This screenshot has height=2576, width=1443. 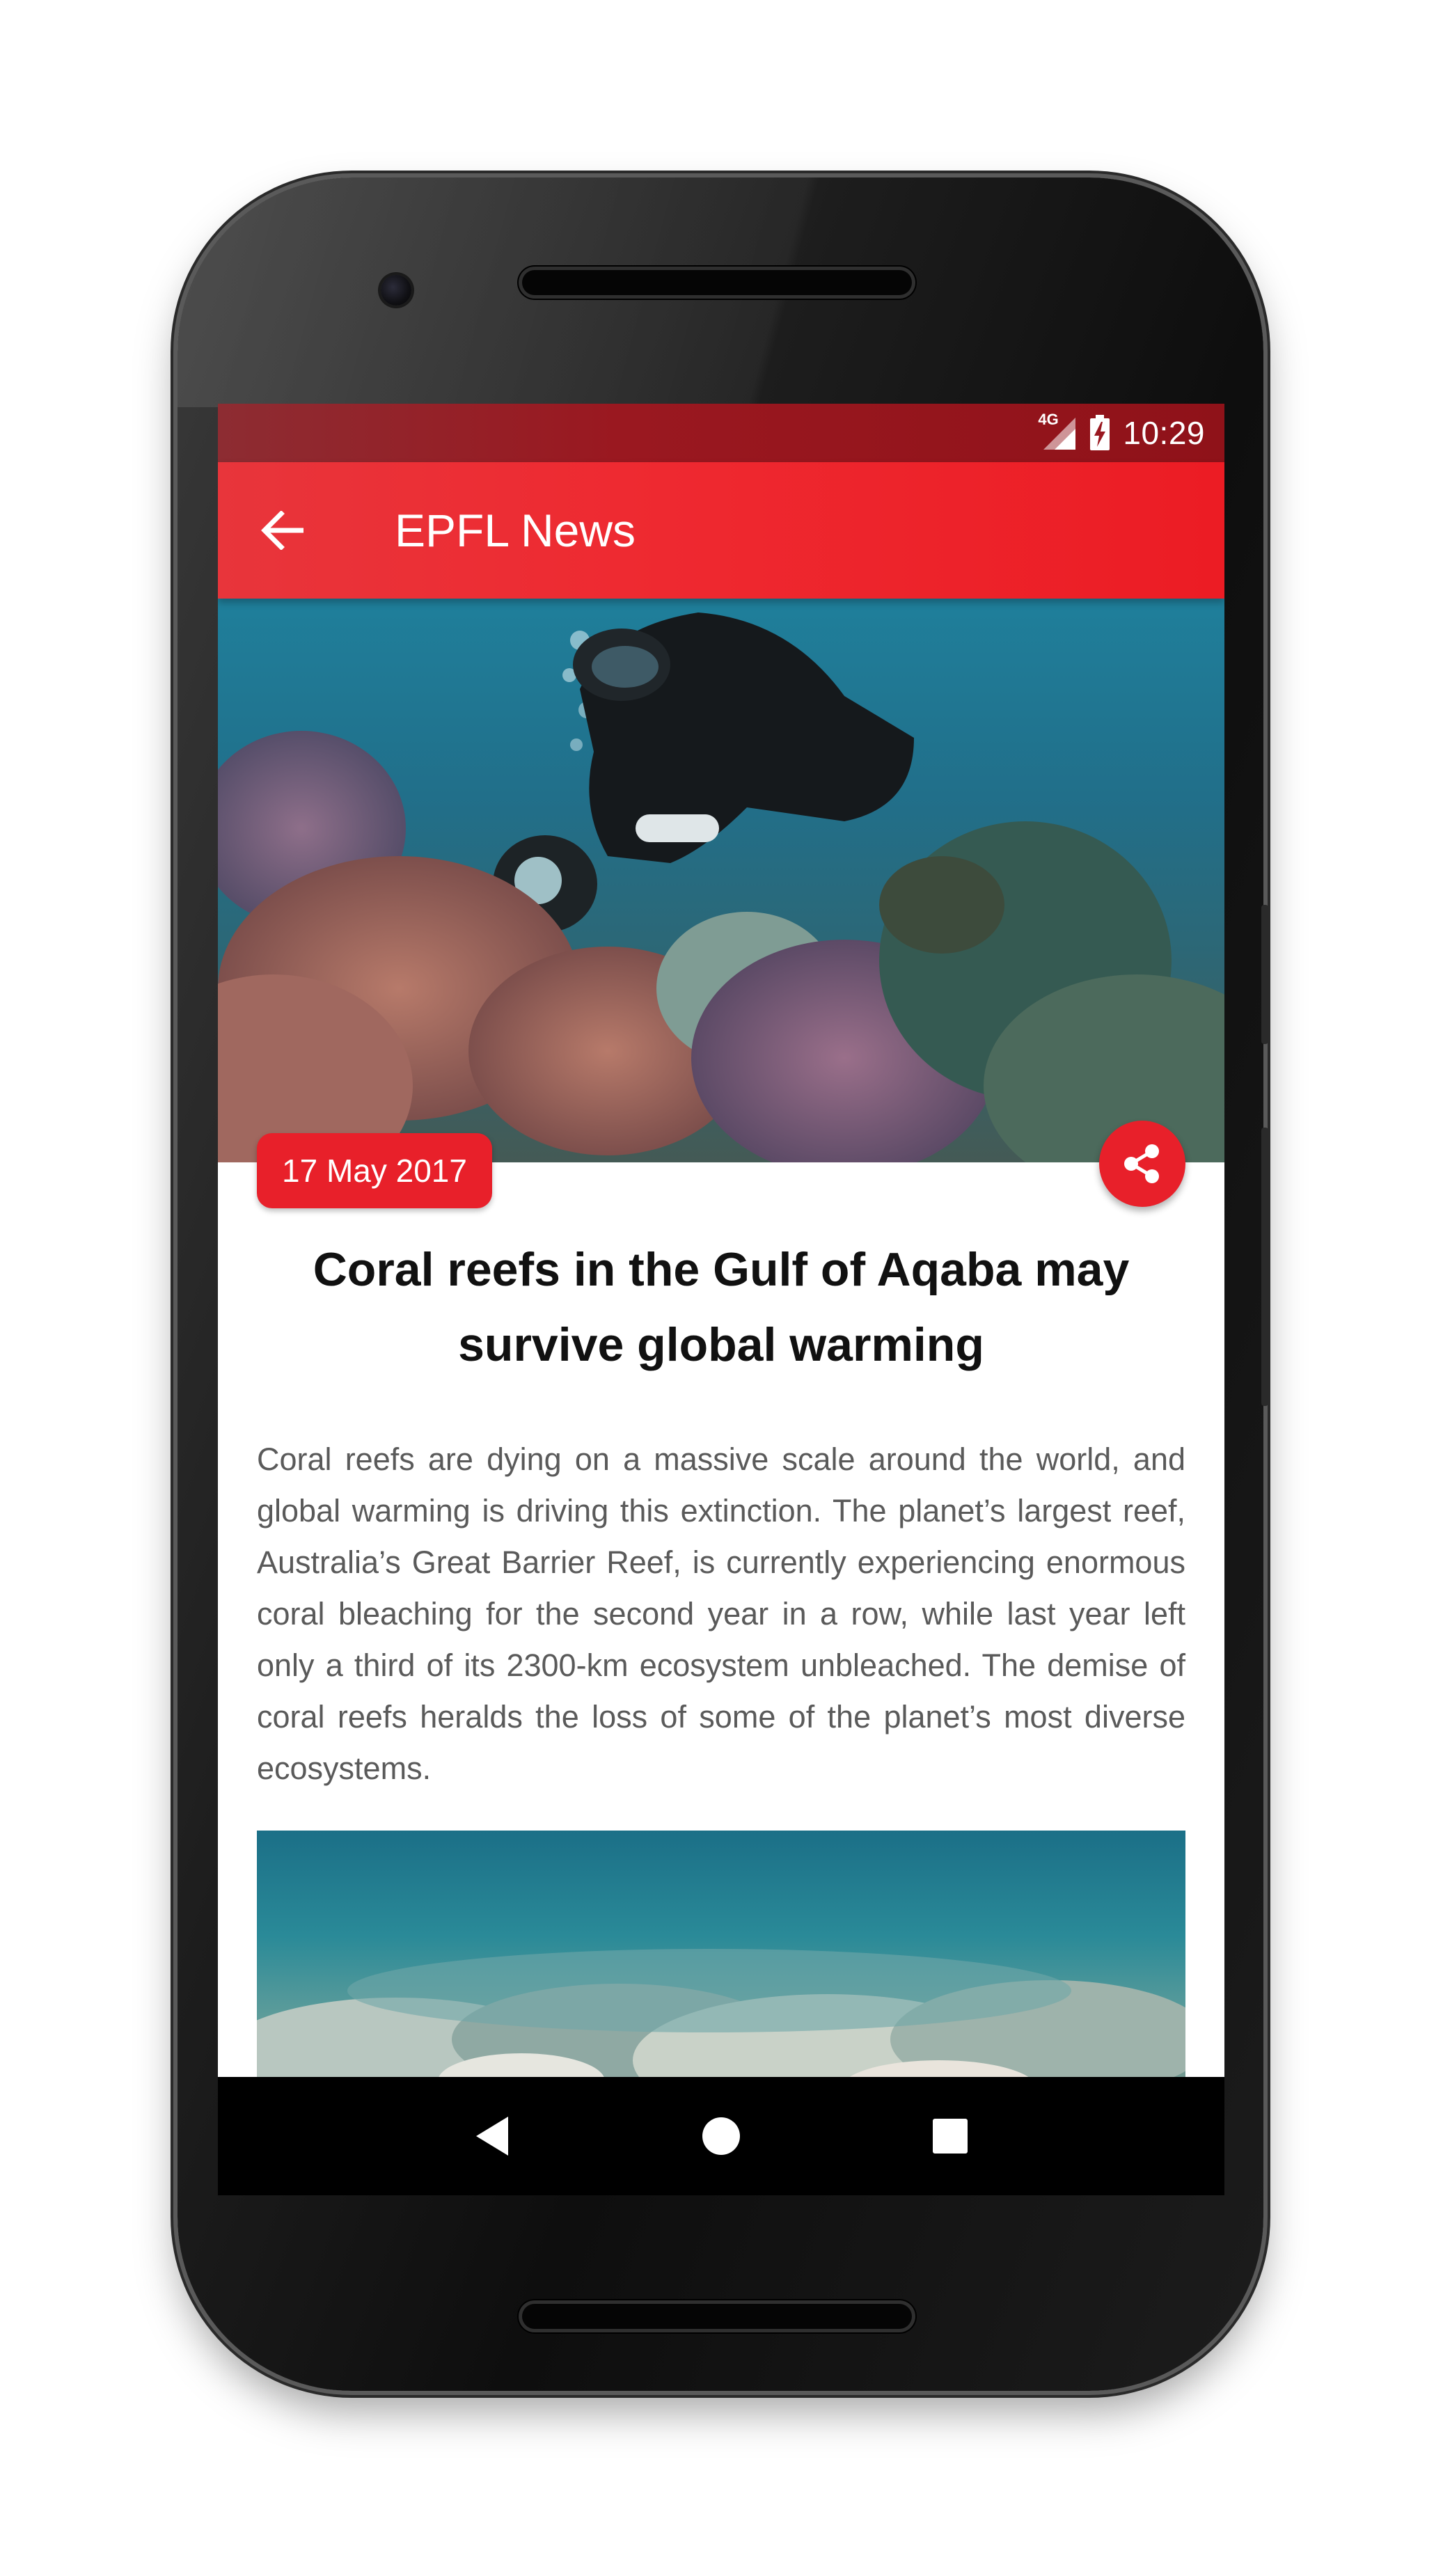 I want to click on nav-home-button, so click(x=721, y=2136).